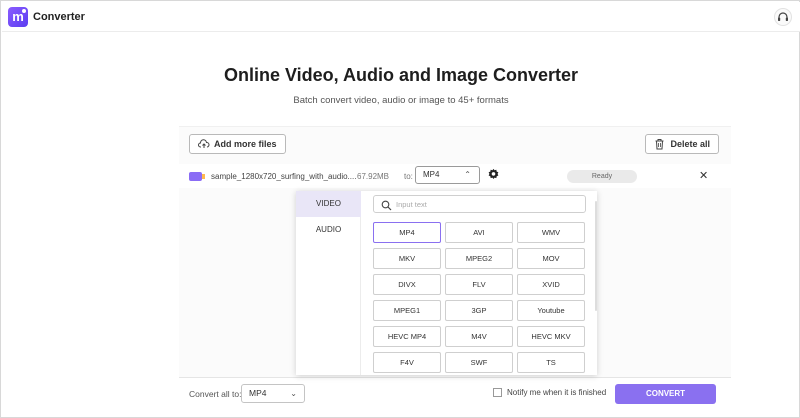  What do you see at coordinates (328, 230) in the screenshot?
I see `category-audio: AUDIO` at bounding box center [328, 230].